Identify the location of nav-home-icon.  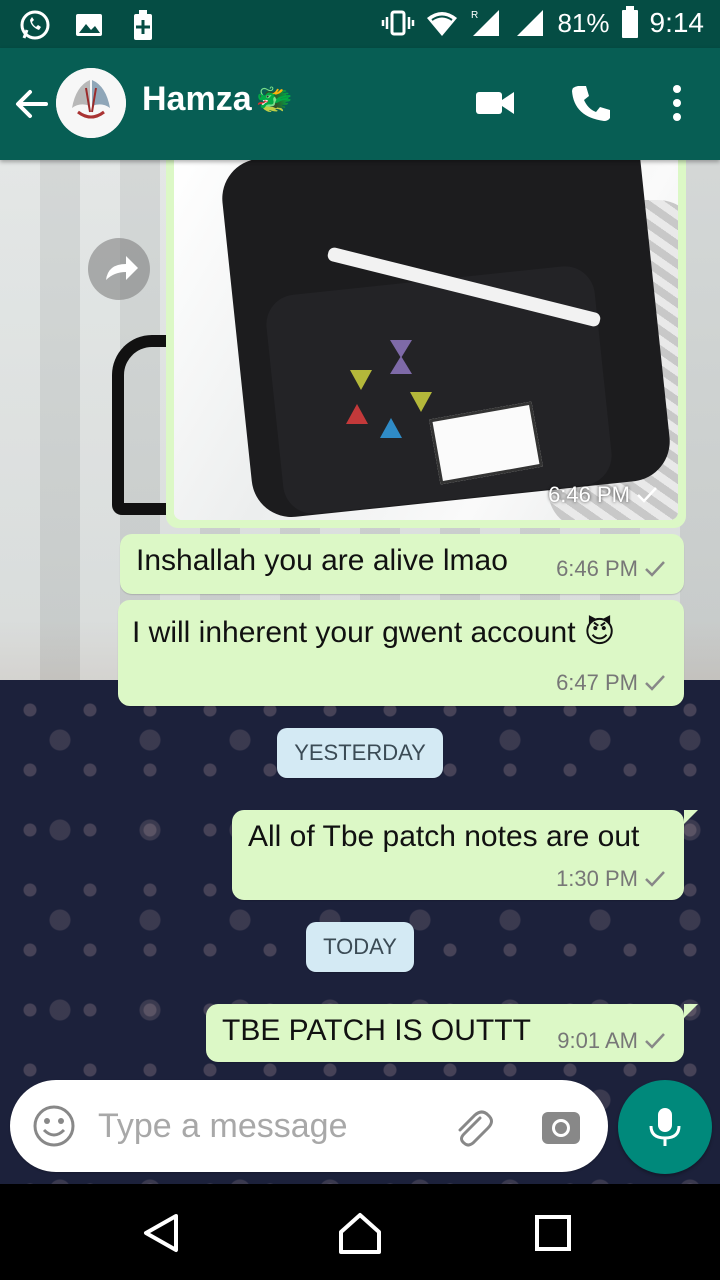
(360, 1233).